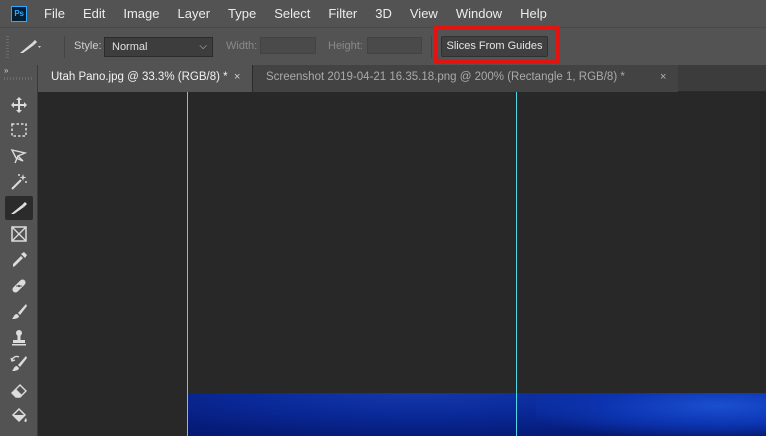  What do you see at coordinates (394, 45) in the screenshot?
I see `height-input` at bounding box center [394, 45].